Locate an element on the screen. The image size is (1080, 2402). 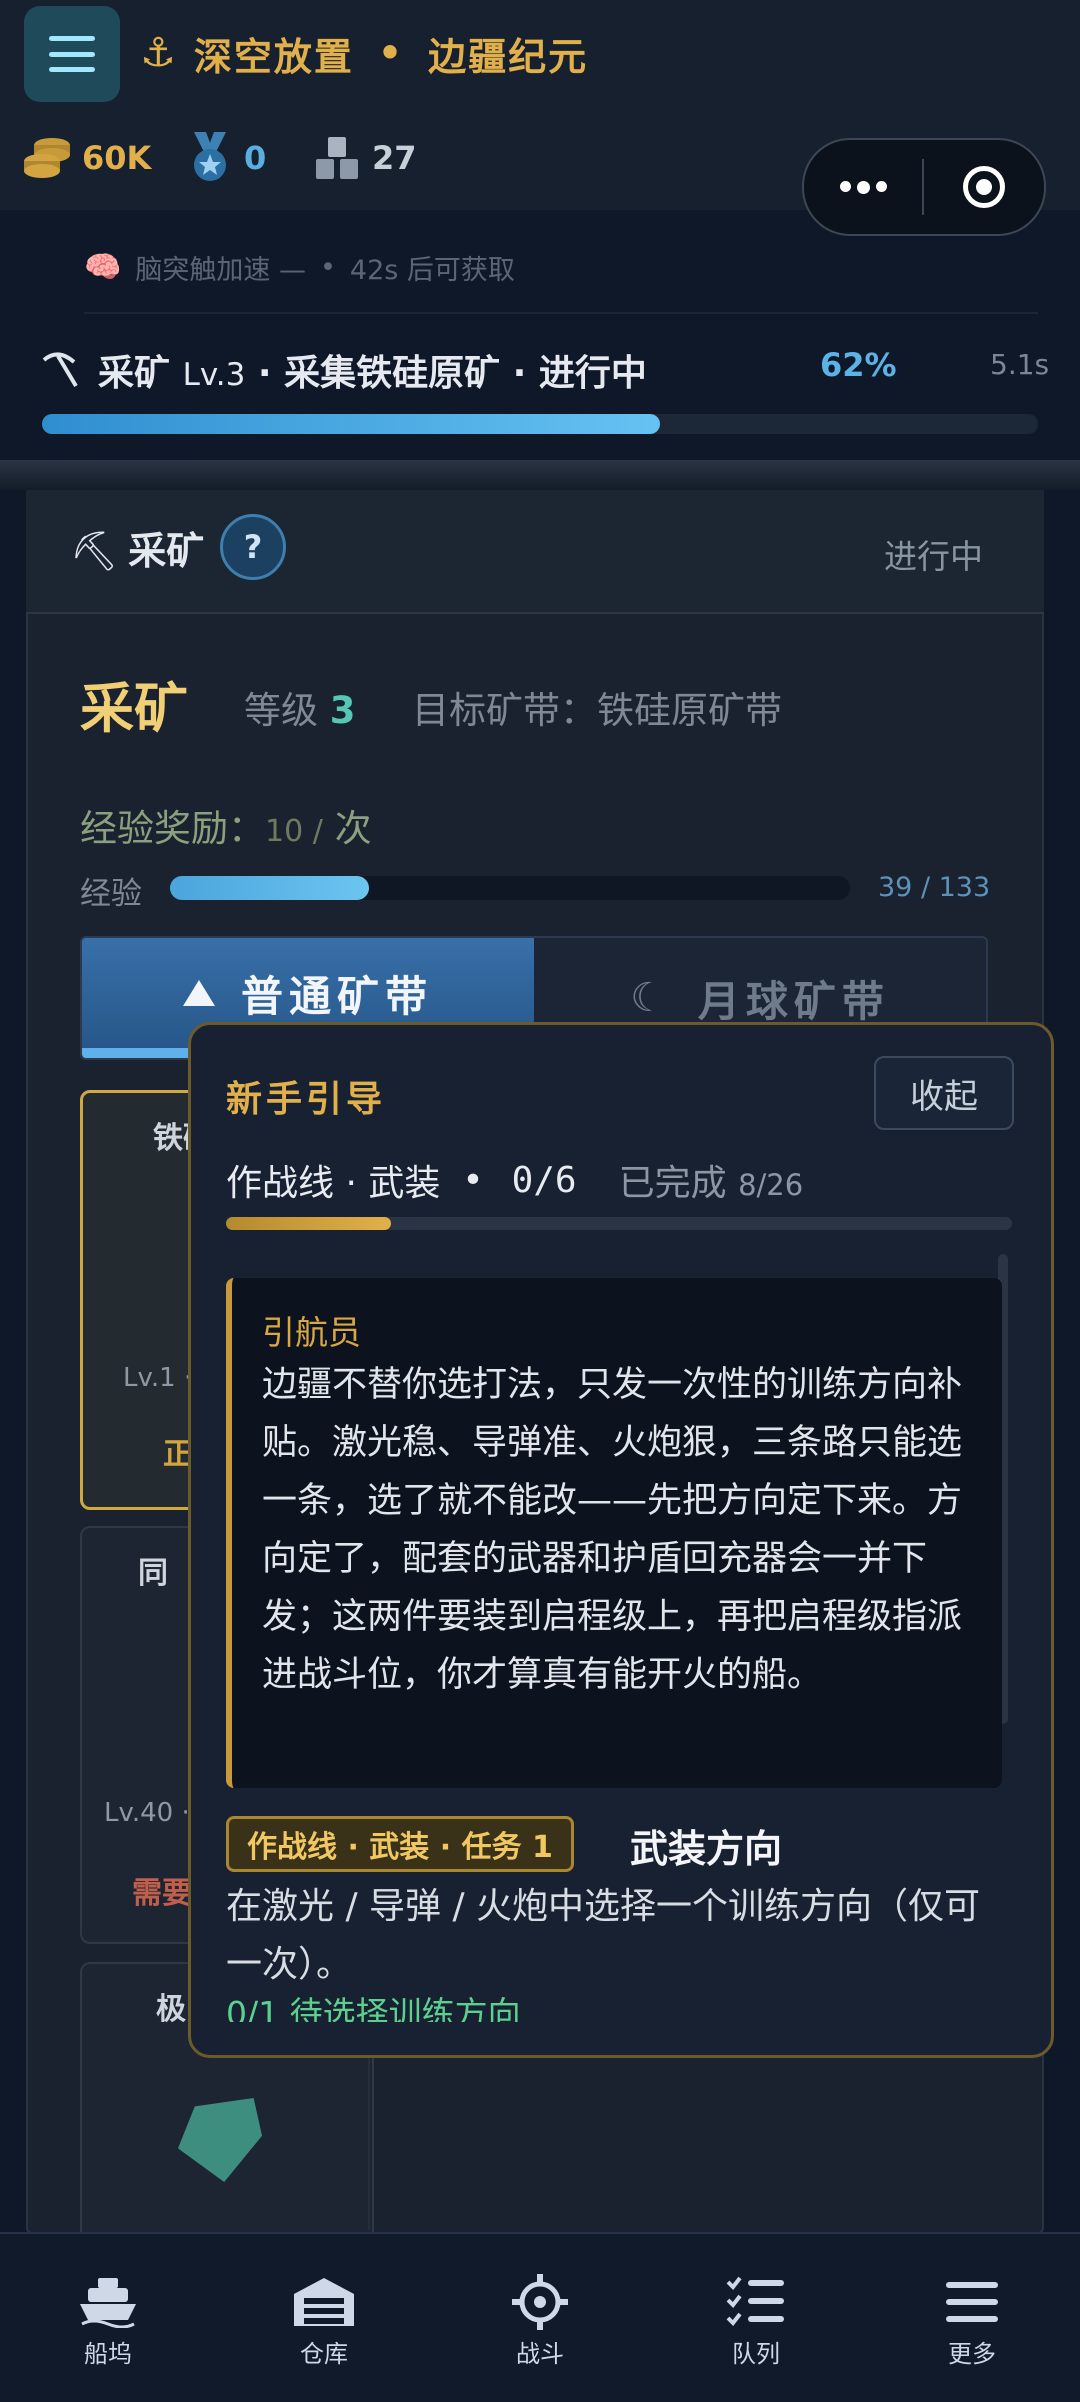
panel-status: 进行中 is located at coordinates (933, 556).